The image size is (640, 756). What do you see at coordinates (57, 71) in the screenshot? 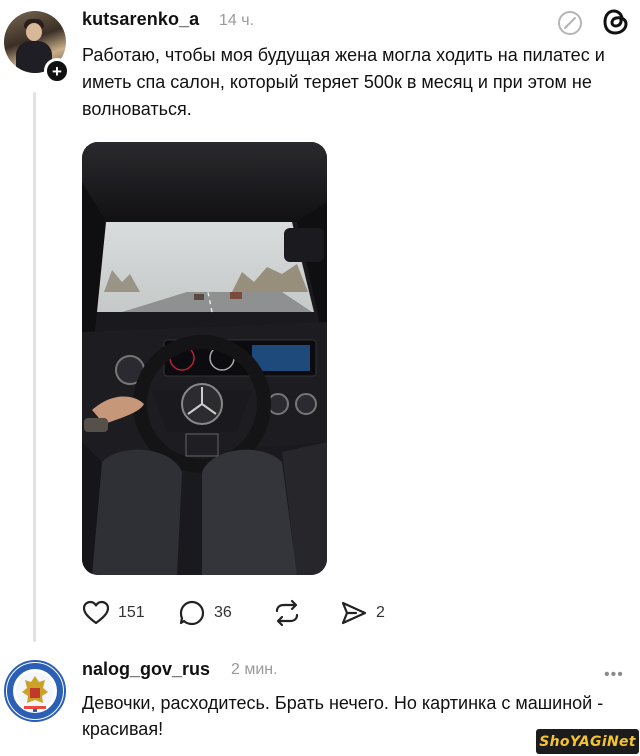
I see `follow-plus-icon: +` at bounding box center [57, 71].